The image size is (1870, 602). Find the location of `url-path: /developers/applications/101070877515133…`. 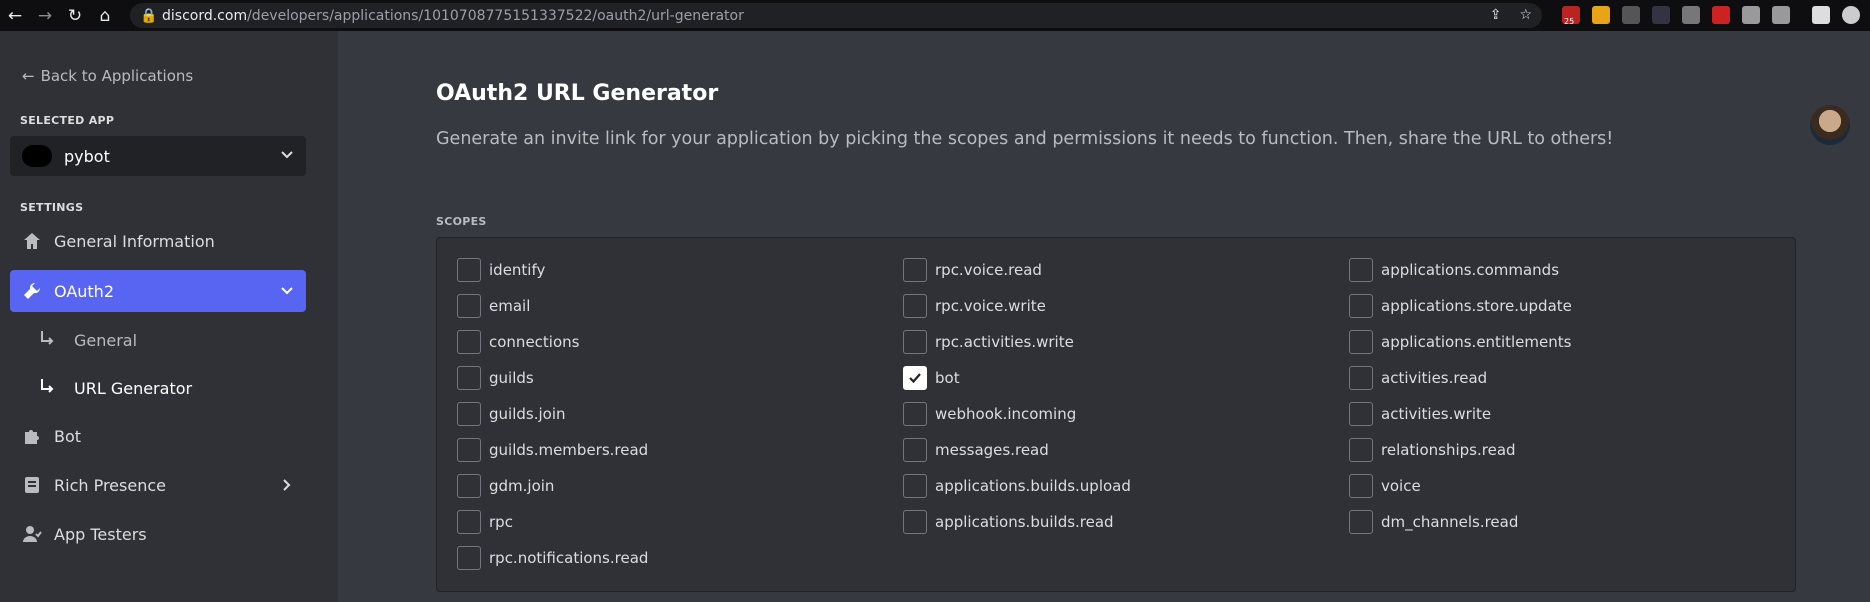

url-path: /developers/applications/101070877515133… is located at coordinates (495, 15).